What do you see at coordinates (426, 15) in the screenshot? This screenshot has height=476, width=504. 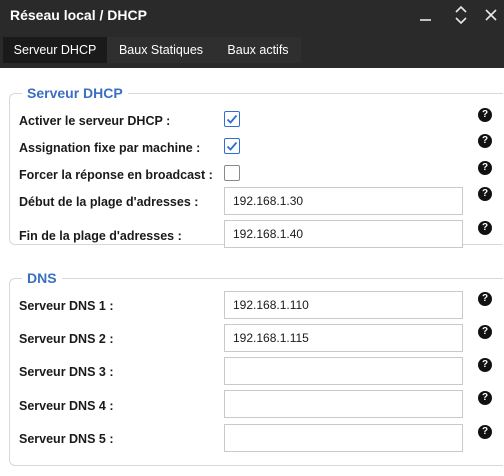 I see `minimize-icon` at bounding box center [426, 15].